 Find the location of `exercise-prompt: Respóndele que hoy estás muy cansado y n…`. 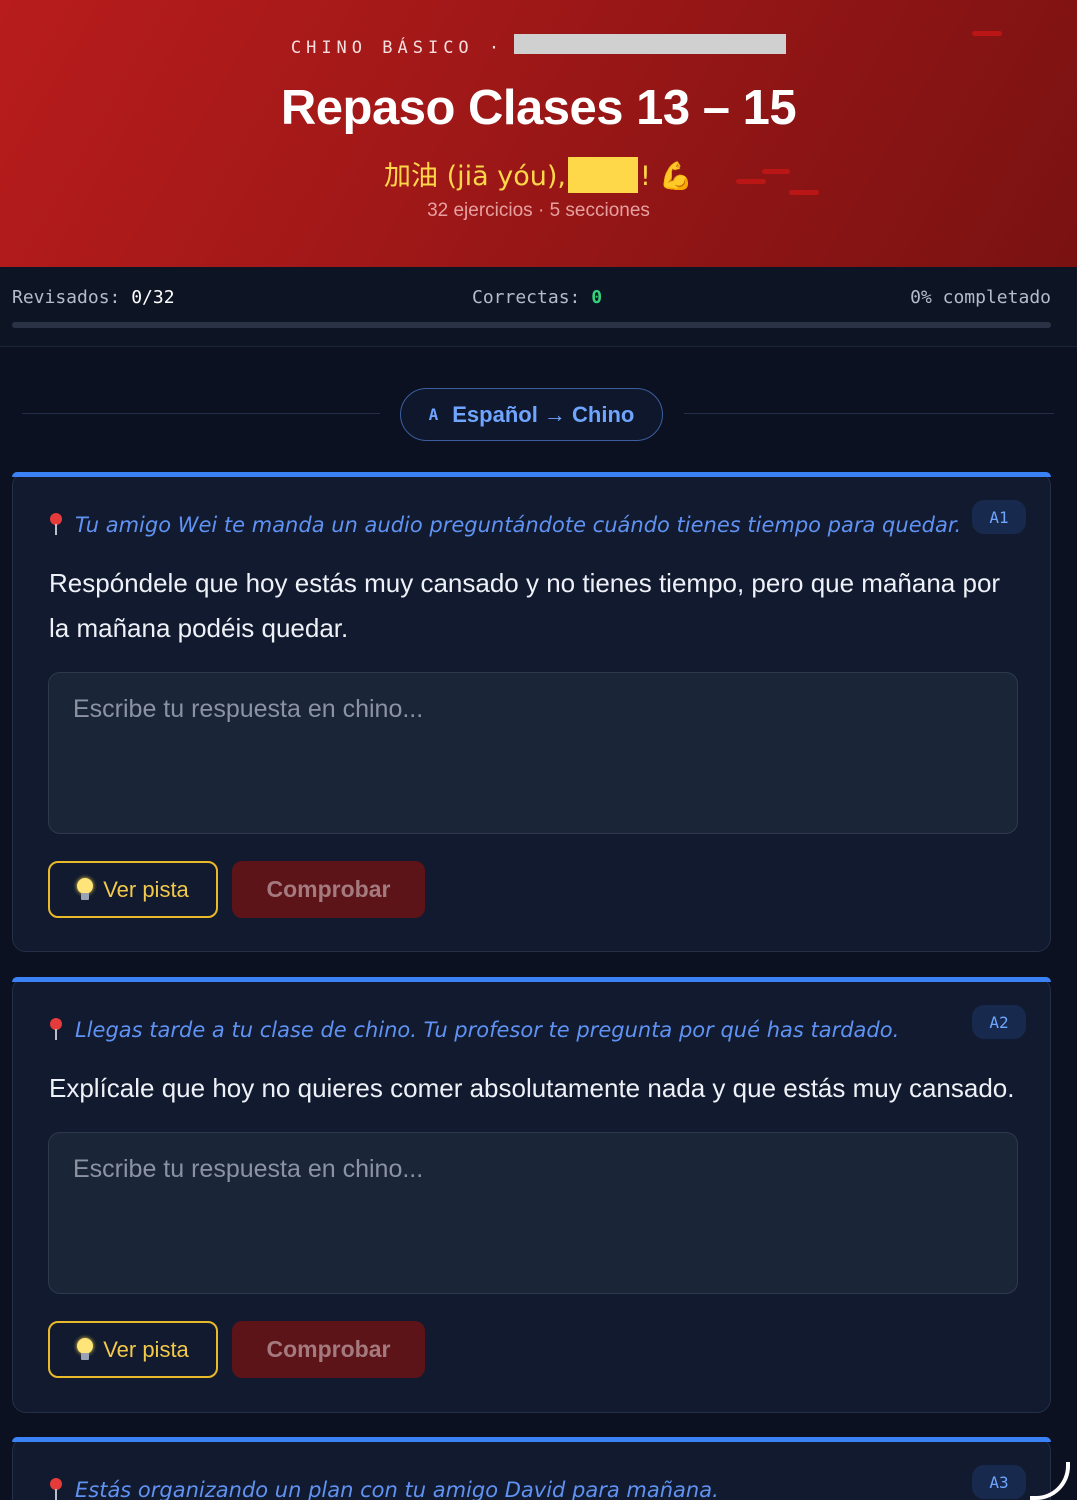

exercise-prompt: Respóndele que hoy estás muy cansado y n… is located at coordinates (525, 605).